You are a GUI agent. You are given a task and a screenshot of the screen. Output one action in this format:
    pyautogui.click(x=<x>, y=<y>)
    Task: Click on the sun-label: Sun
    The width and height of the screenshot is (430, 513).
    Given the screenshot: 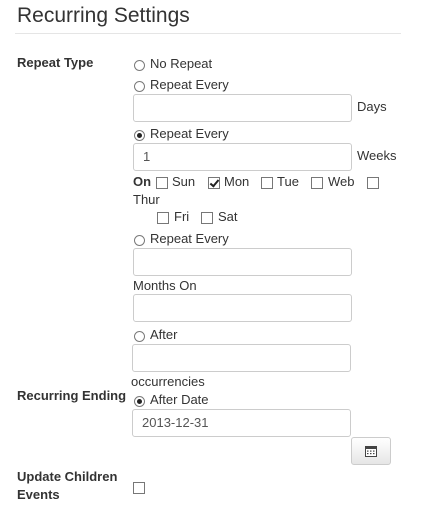 What is the action you would take?
    pyautogui.click(x=184, y=181)
    